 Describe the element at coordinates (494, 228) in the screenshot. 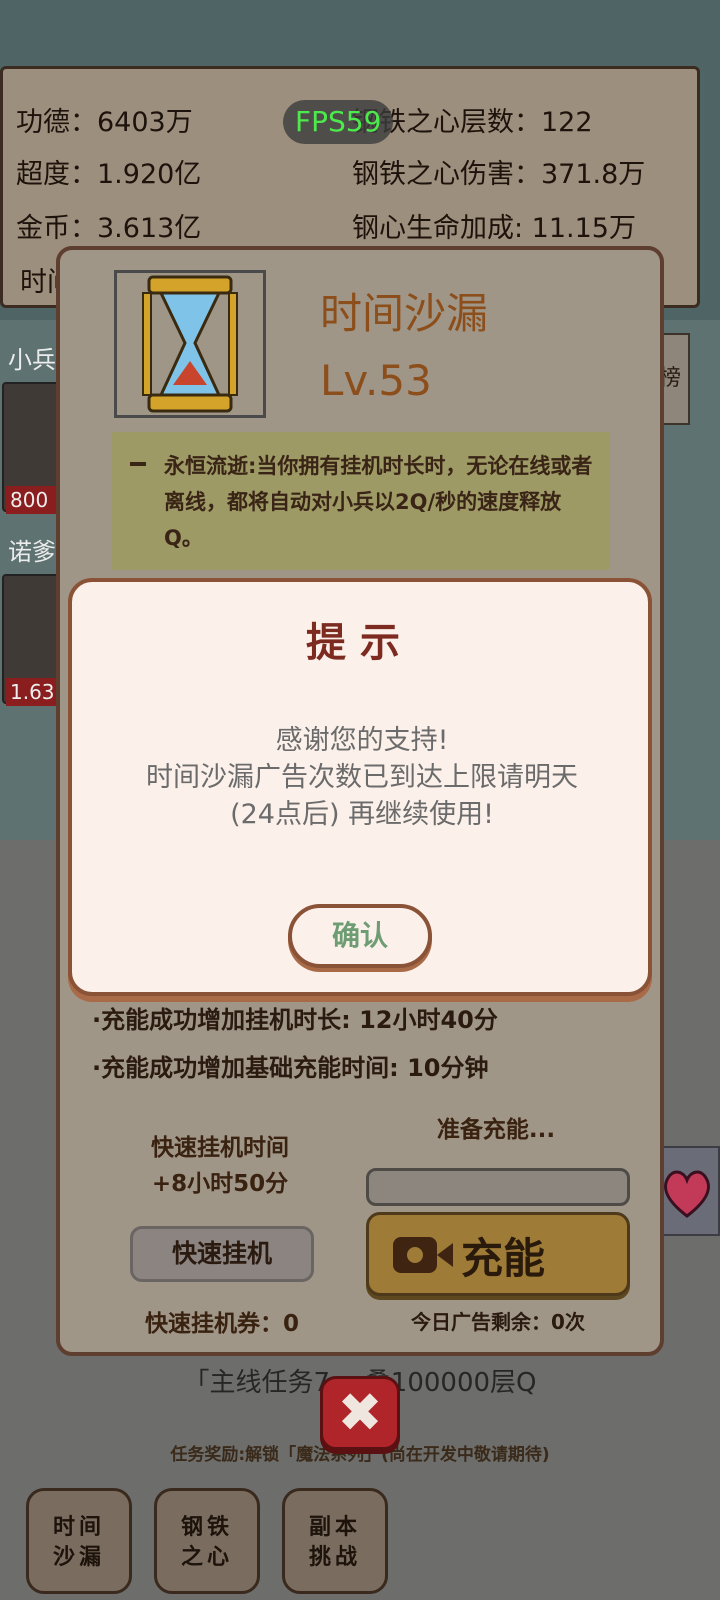

I see `iron-hp-bonus-stat: 钢心生命加成: 11.15万` at that location.